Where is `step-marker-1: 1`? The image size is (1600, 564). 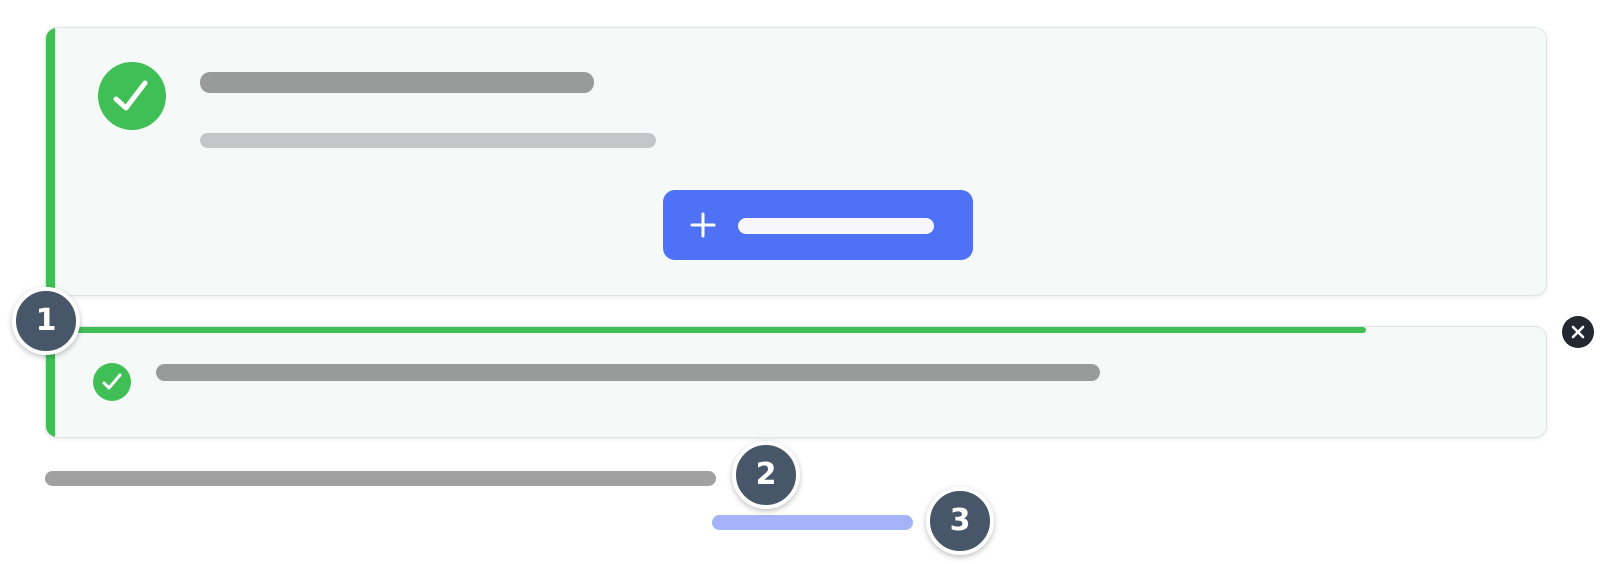
step-marker-1: 1 is located at coordinates (46, 321).